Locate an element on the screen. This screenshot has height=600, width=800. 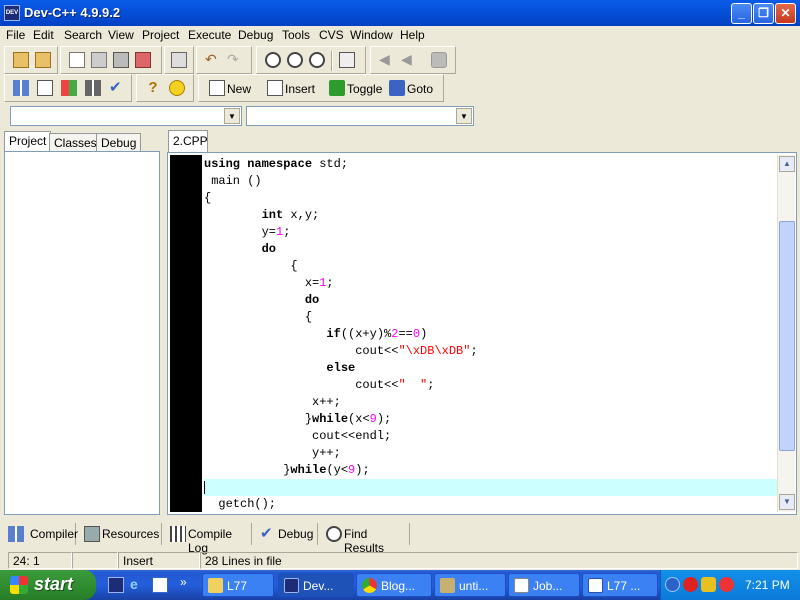
desktop-quicklaunch-icon is located at coordinates (160, 585).